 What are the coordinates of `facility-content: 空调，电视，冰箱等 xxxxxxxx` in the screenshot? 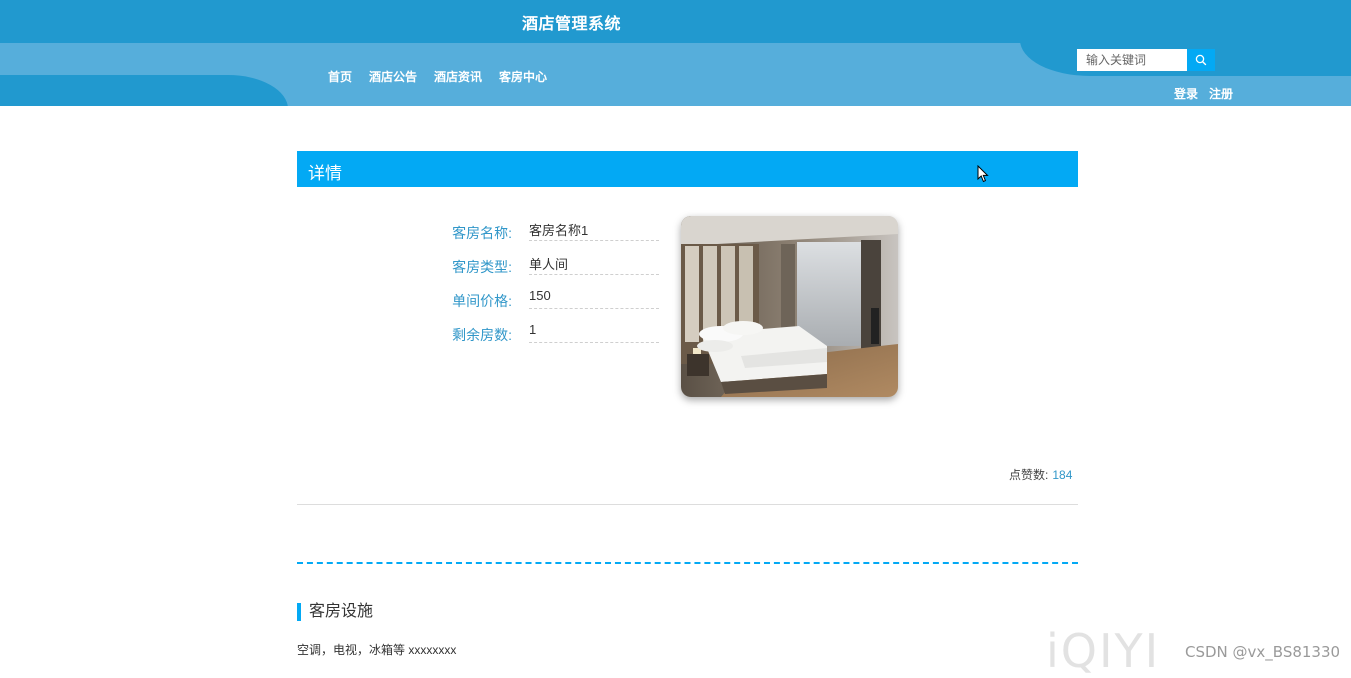 It's located at (377, 650).